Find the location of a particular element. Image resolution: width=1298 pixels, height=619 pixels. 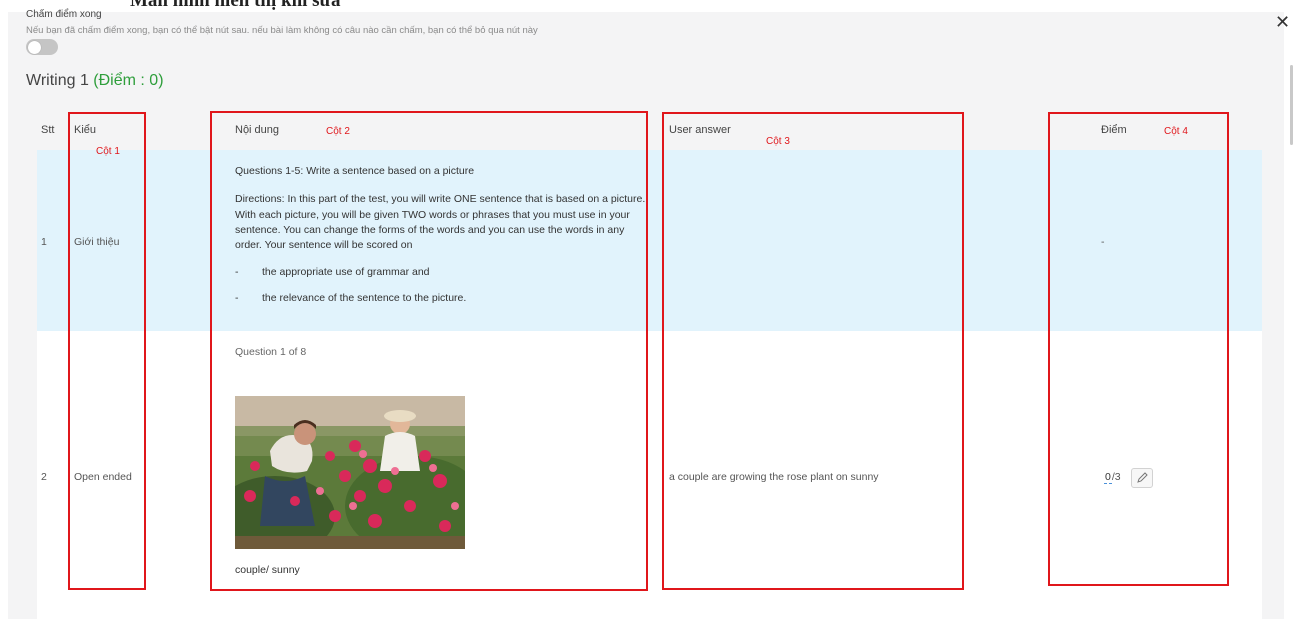

column-tag-4: Cột 4 is located at coordinates (1176, 131).